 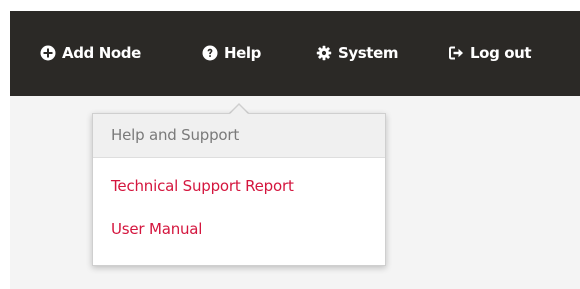 I want to click on nav-log-out-label: Log out, so click(x=501, y=53).